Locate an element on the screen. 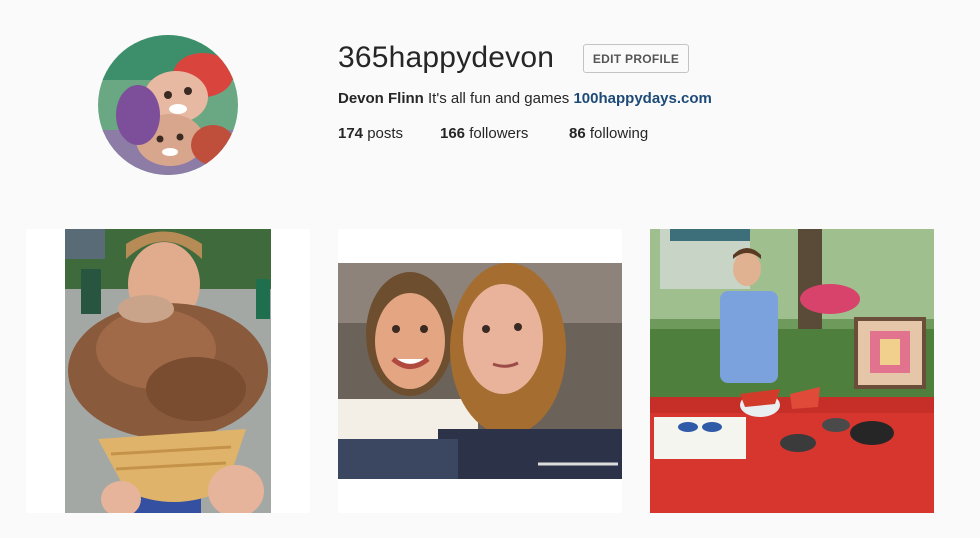 The height and width of the screenshot is (538, 980). following-label: following is located at coordinates (619, 133).